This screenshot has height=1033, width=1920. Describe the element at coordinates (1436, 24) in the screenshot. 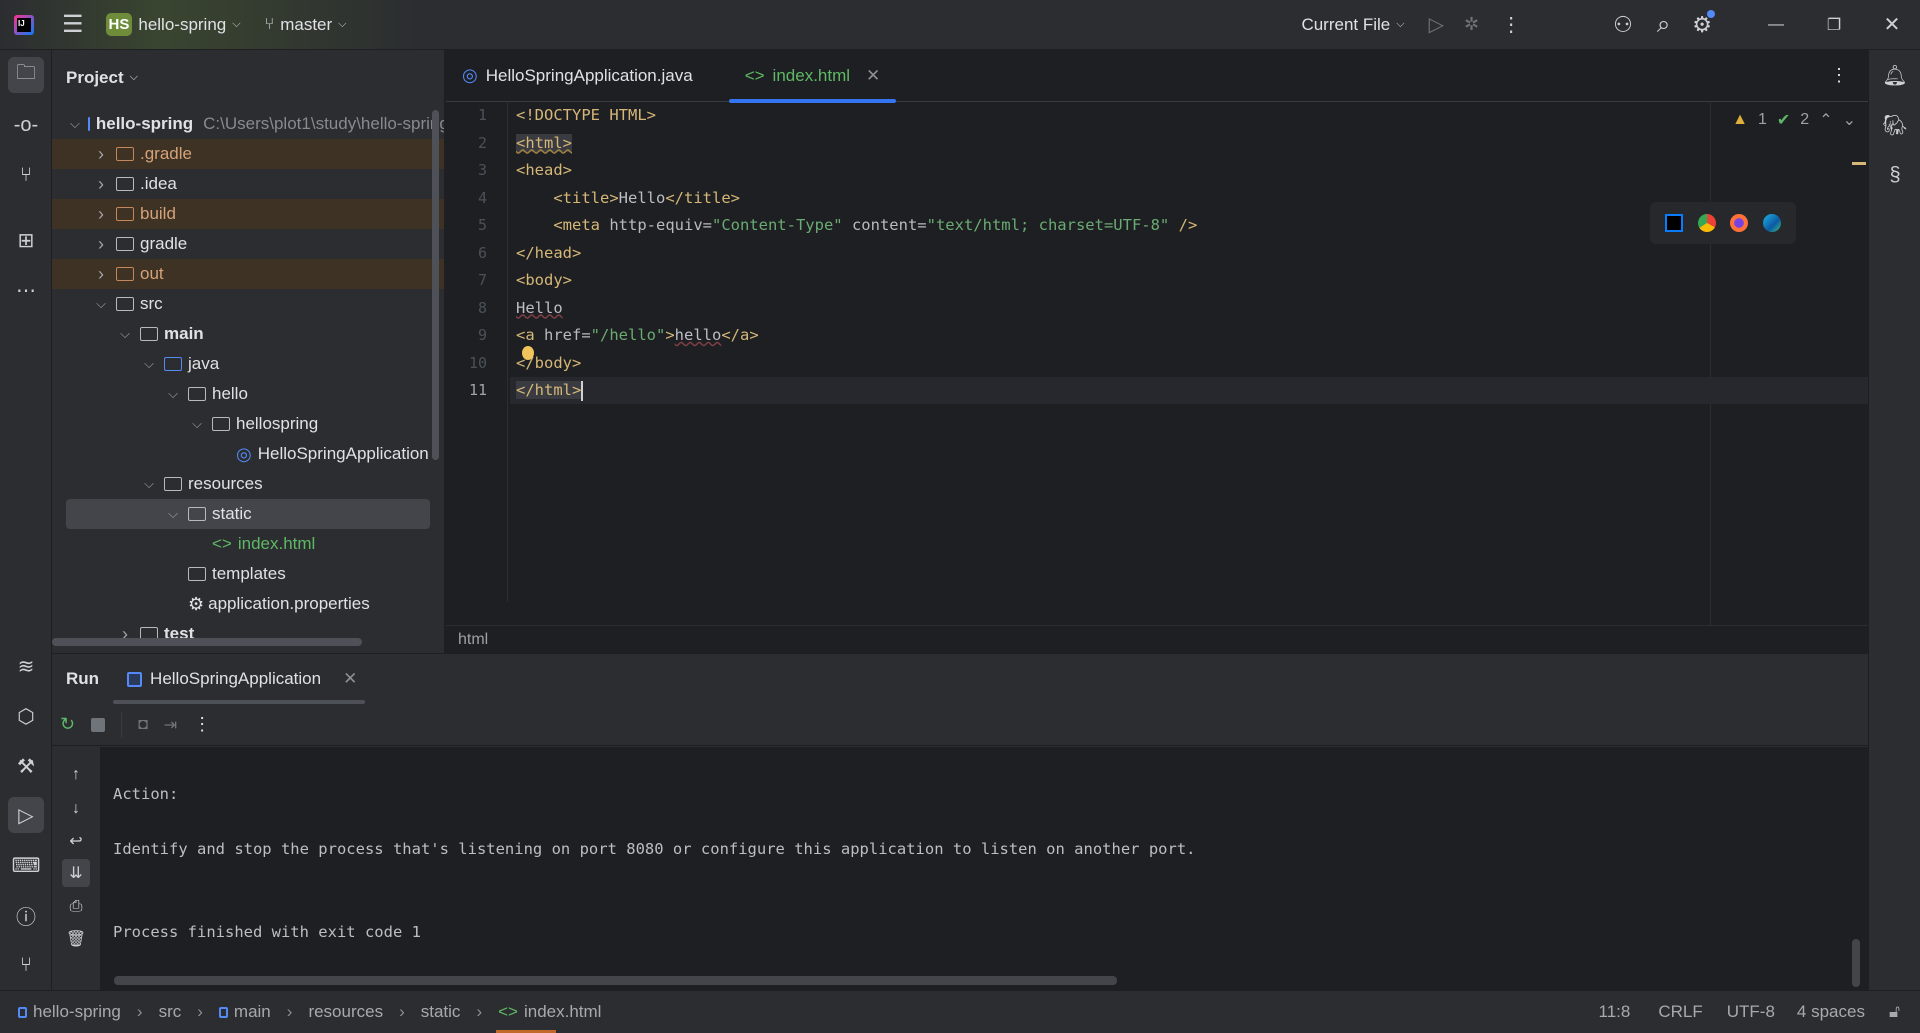

I see `run-icon: ▷` at that location.